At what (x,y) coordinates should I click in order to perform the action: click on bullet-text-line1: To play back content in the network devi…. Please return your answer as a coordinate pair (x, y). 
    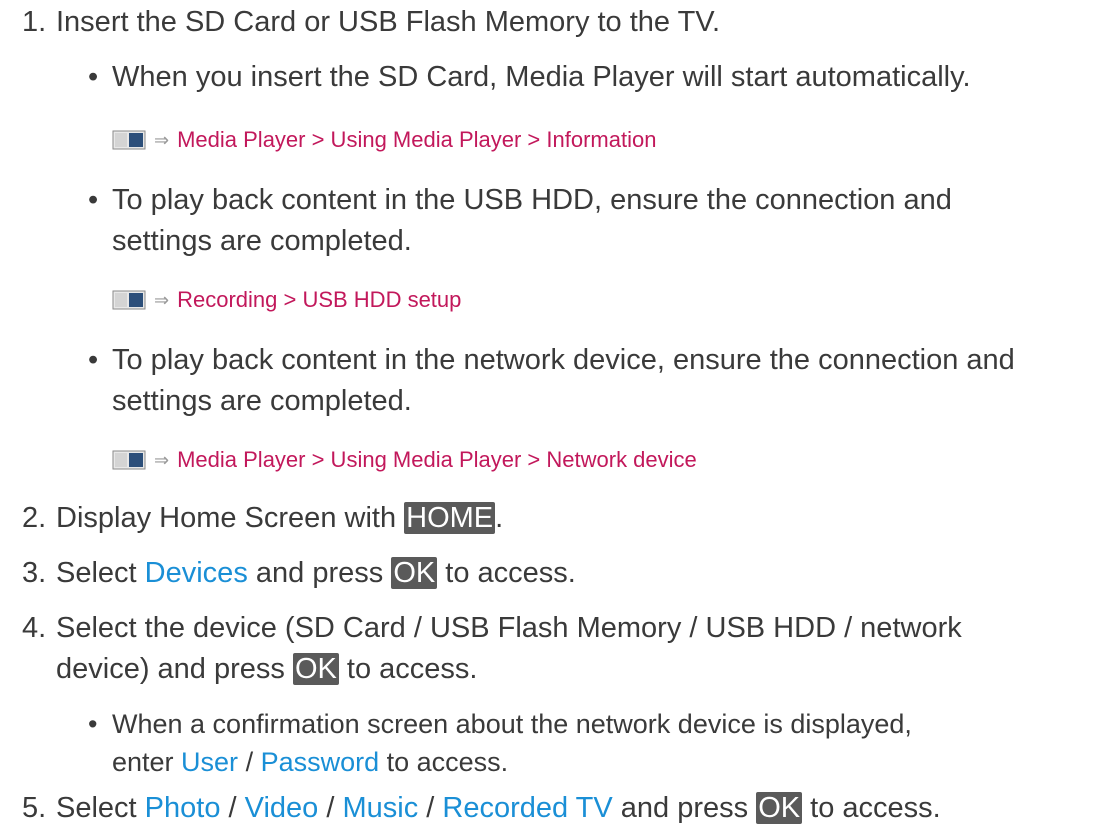
    Looking at the image, I should click on (563, 360).